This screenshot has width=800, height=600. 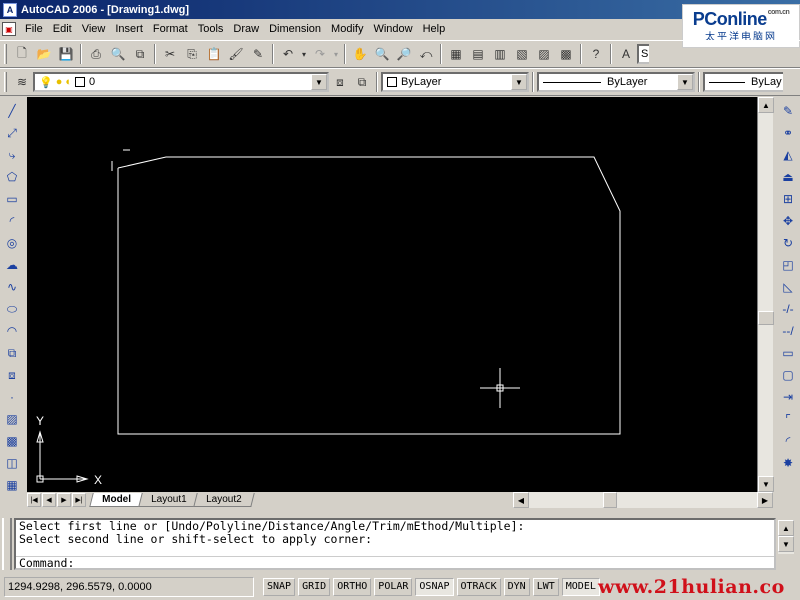 I want to click on toggle-grid: GRID, so click(x=314, y=587).